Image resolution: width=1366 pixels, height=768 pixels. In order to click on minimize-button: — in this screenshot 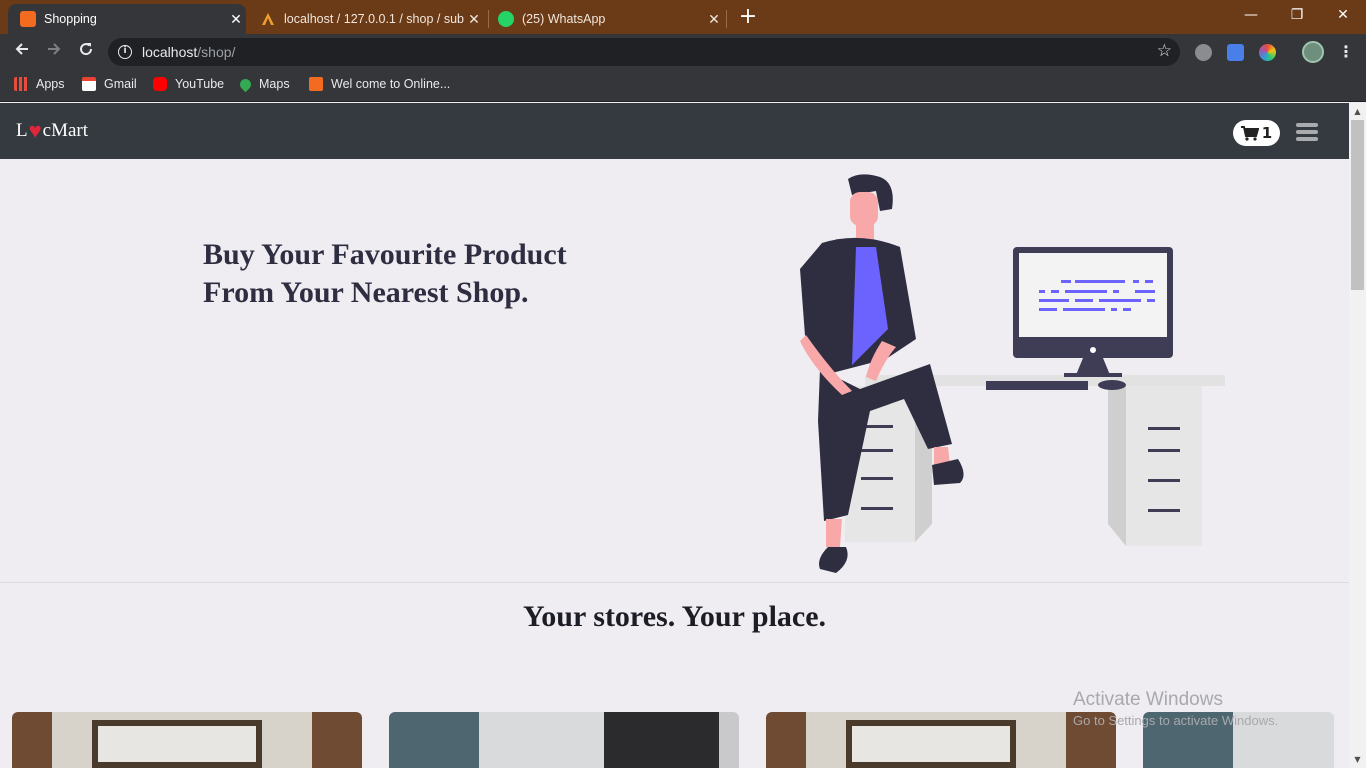, I will do `click(1251, 15)`.